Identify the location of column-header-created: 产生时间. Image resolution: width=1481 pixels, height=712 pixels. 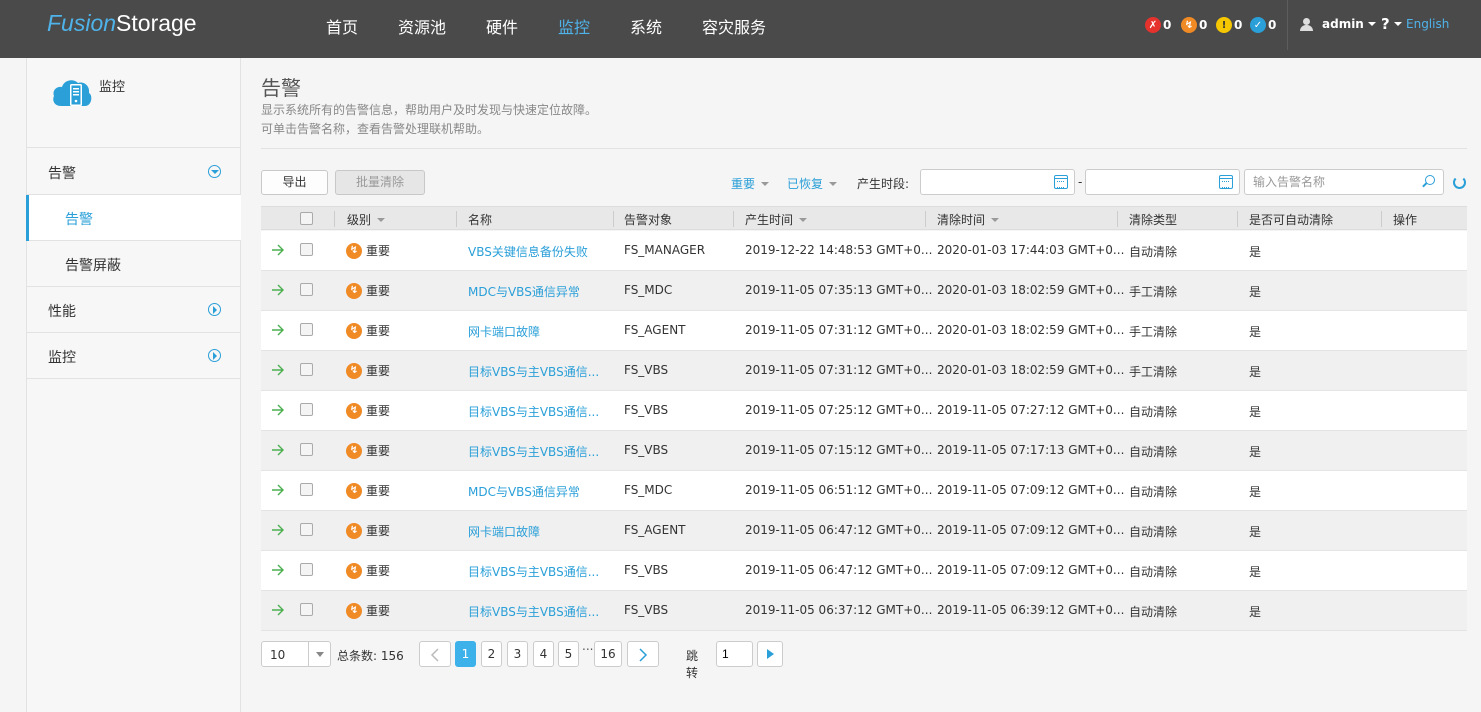
(776, 219).